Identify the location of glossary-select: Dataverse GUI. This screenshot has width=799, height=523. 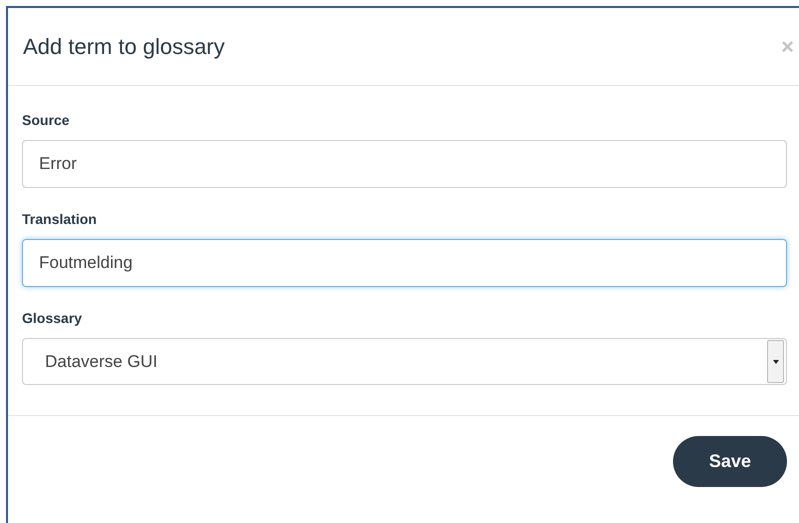
(404, 361).